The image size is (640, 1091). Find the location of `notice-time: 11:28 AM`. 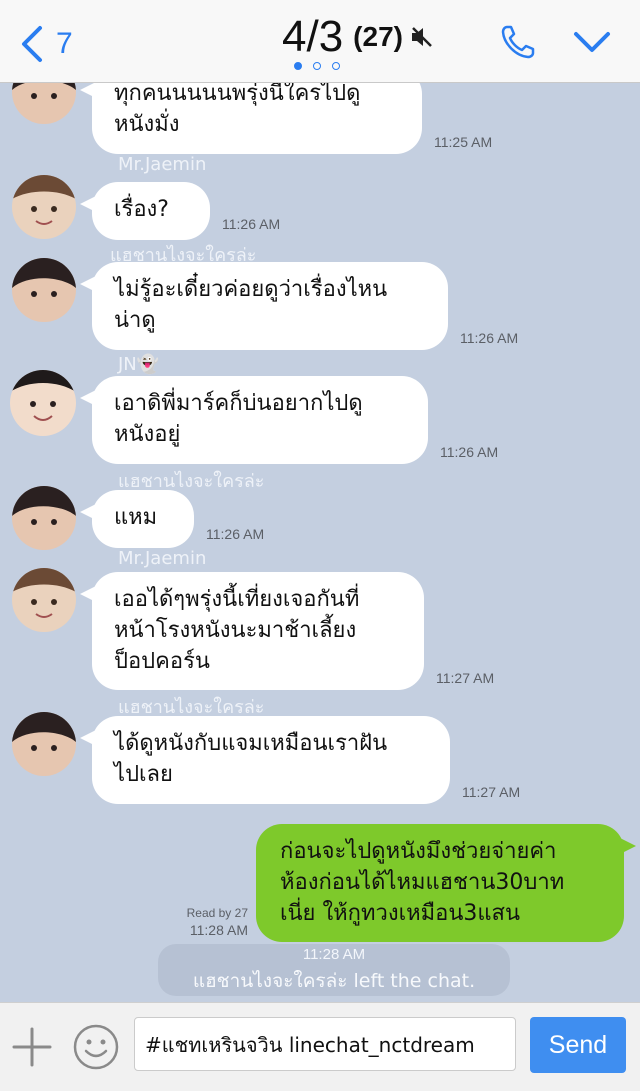

notice-time: 11:28 AM is located at coordinates (334, 954).